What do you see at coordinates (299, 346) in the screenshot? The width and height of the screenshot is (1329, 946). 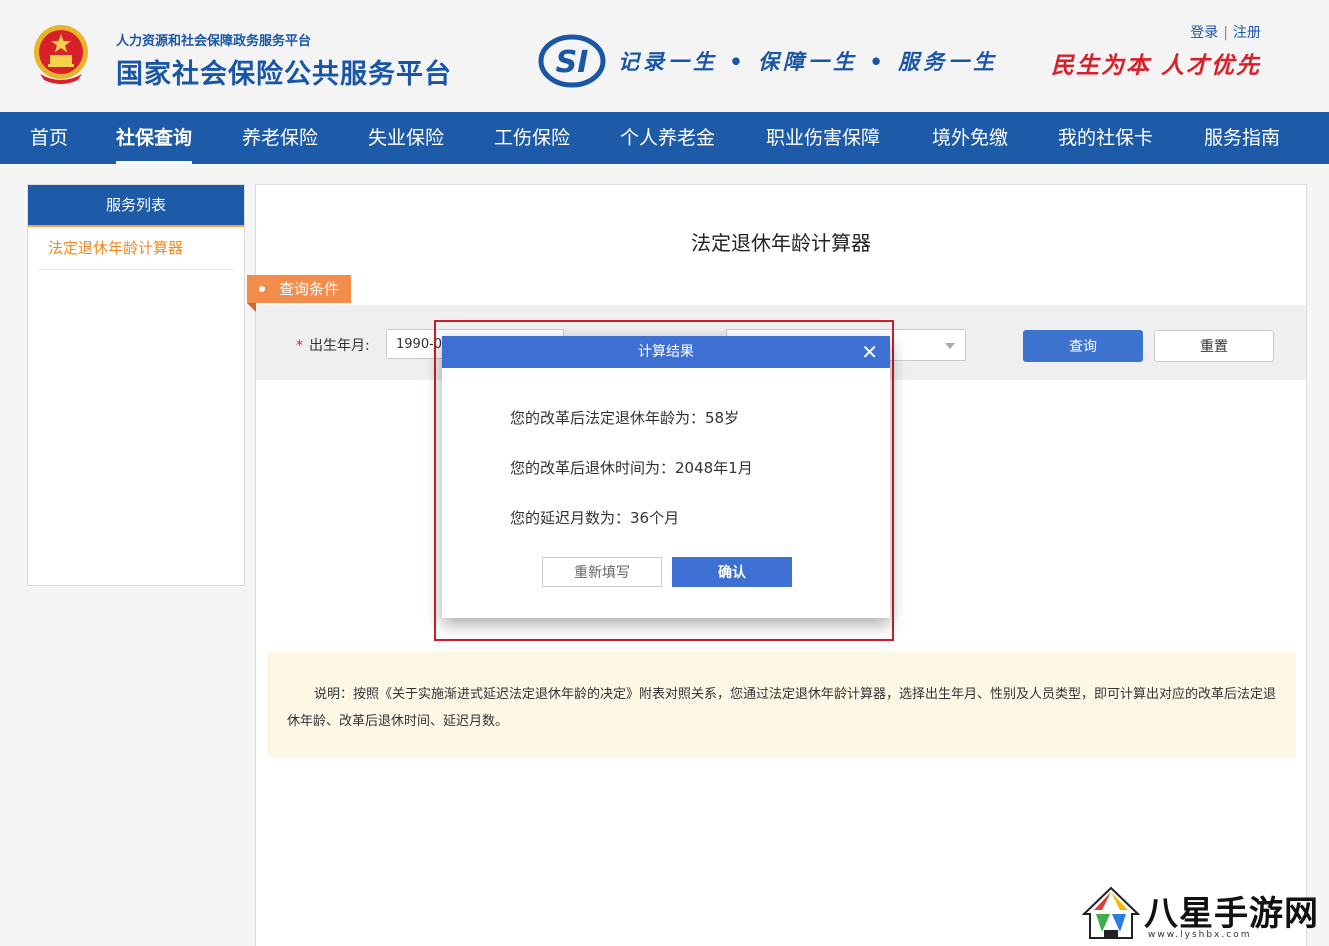 I see `required-mark: *` at bounding box center [299, 346].